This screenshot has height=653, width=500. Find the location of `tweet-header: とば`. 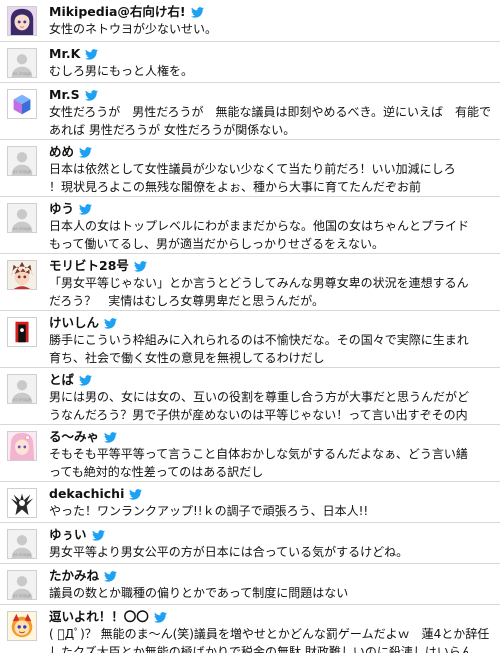

tweet-header: とば is located at coordinates (71, 380).